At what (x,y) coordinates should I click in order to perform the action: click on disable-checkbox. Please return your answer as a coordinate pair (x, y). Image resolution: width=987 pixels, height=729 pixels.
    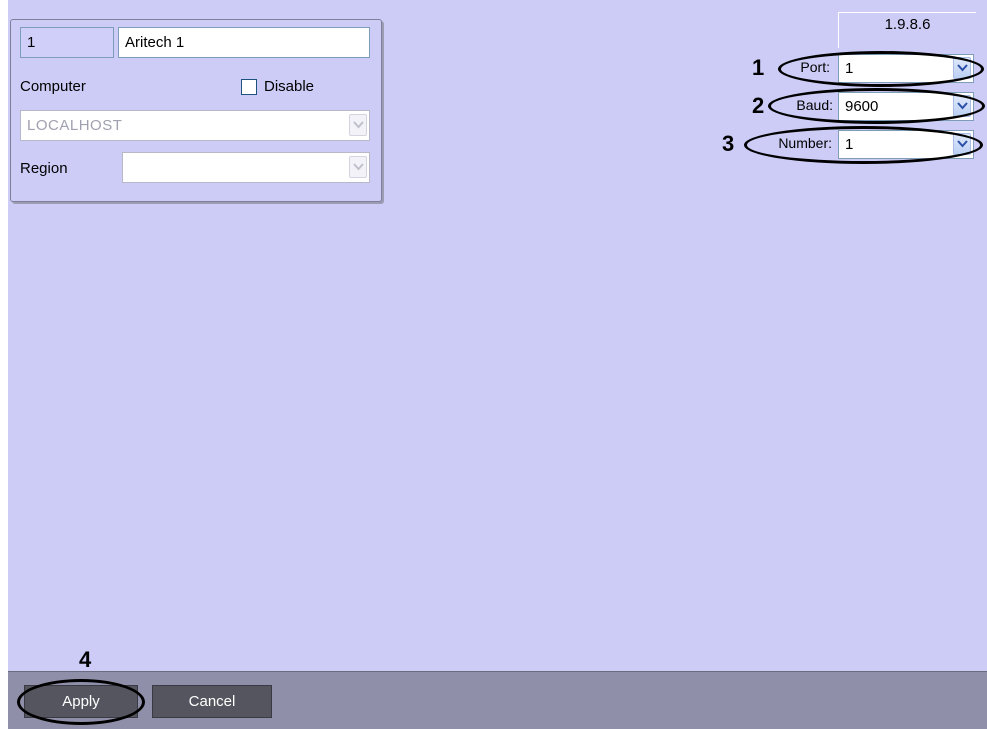
    Looking at the image, I should click on (249, 87).